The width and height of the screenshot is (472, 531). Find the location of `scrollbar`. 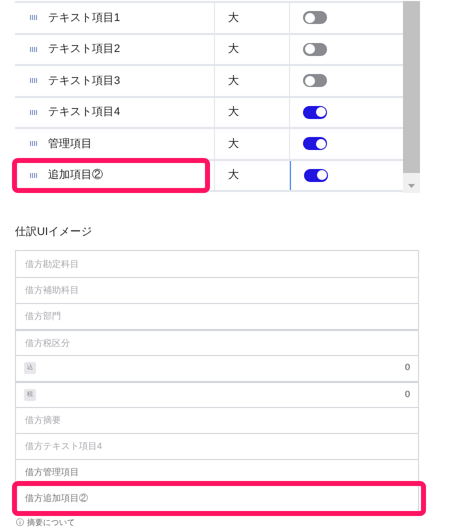

scrollbar is located at coordinates (411, 97).